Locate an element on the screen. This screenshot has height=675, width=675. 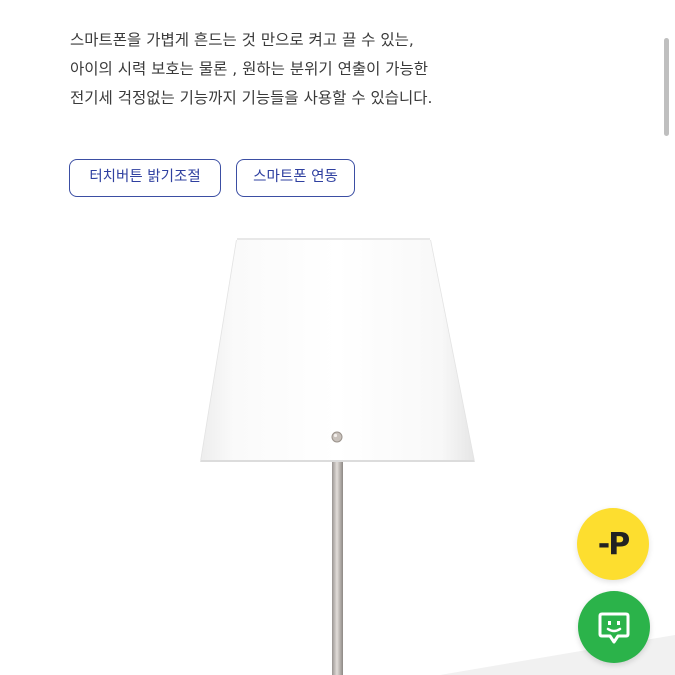
lamp-pole is located at coordinates (337, 568).